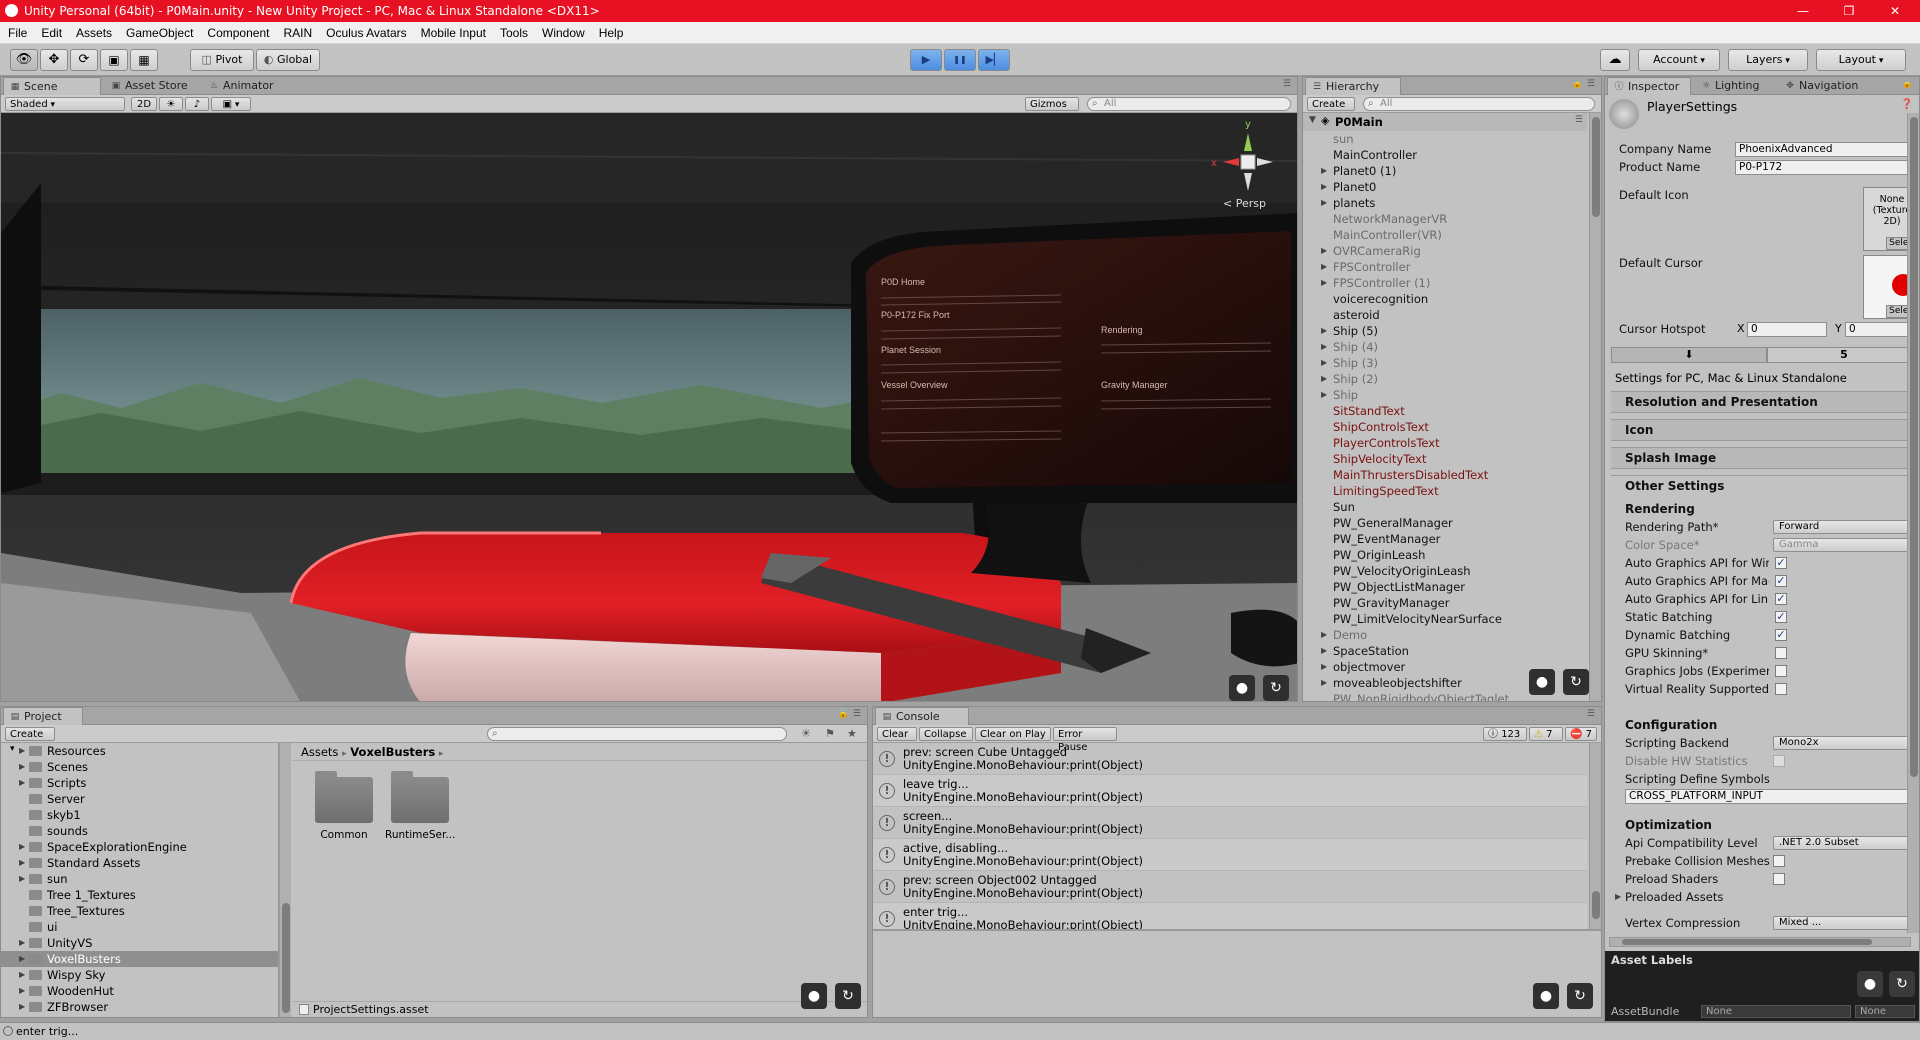 The image size is (1920, 1040). I want to click on filter-label-icon: ⚑, so click(830, 733).